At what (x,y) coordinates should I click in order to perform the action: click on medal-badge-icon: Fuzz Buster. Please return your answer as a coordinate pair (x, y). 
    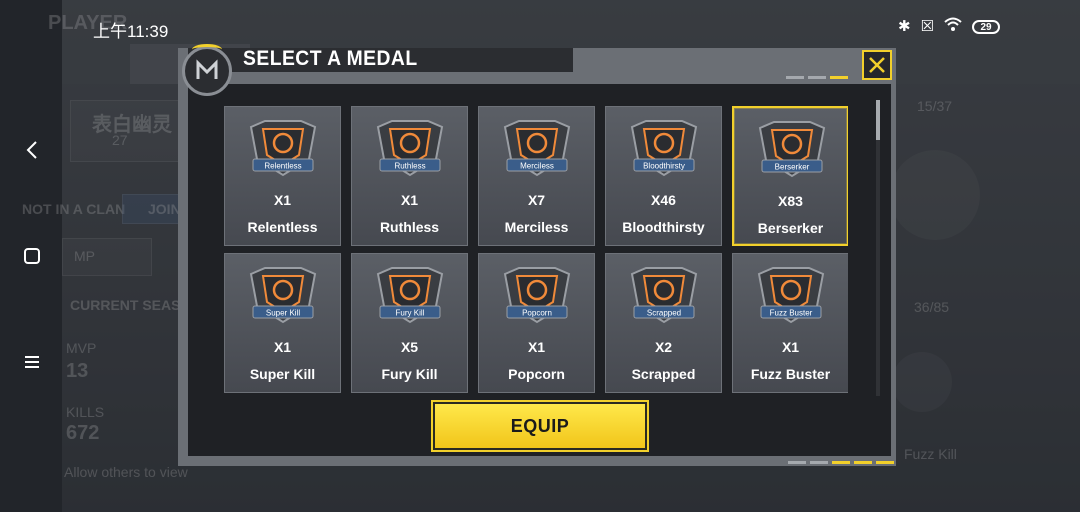
    Looking at the image, I should click on (791, 295).